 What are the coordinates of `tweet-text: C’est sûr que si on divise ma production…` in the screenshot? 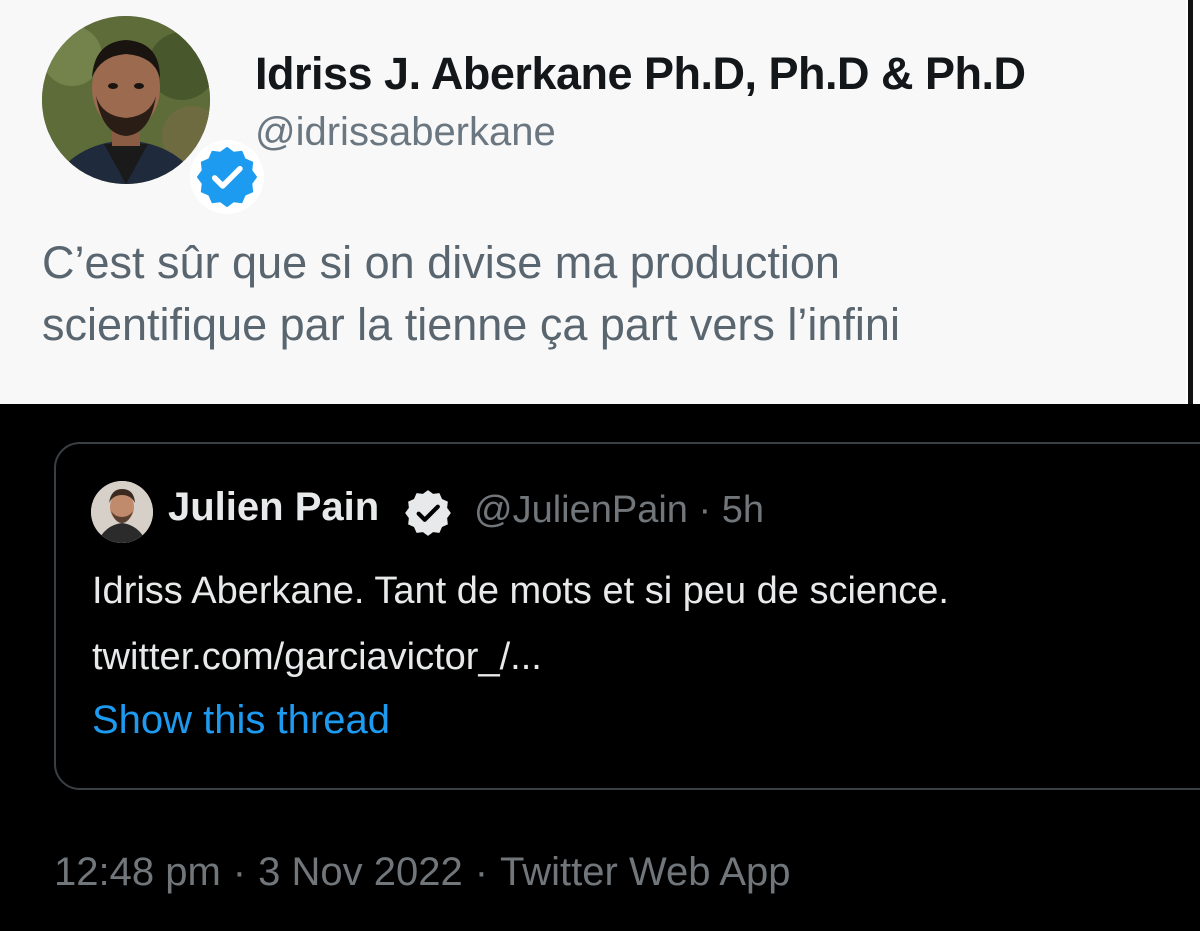 It's located at (602, 294).